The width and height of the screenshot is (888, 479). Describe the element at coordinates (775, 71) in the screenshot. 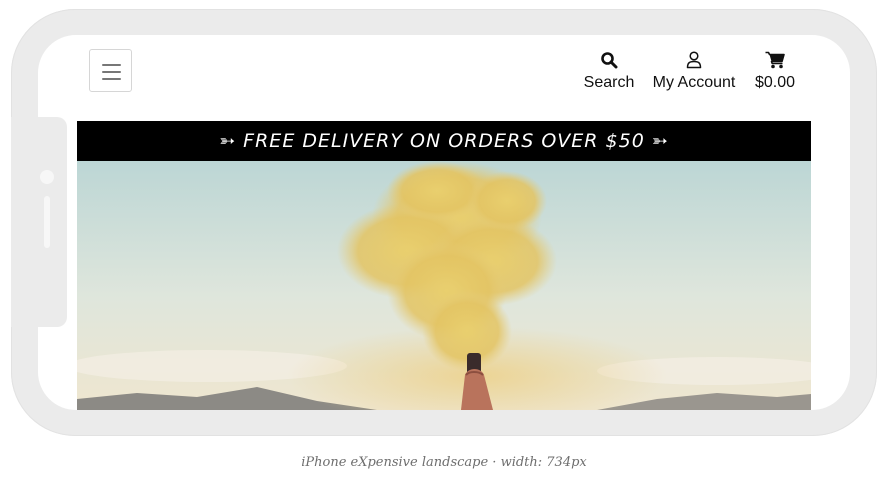

I see `cart-link: $0.00` at that location.